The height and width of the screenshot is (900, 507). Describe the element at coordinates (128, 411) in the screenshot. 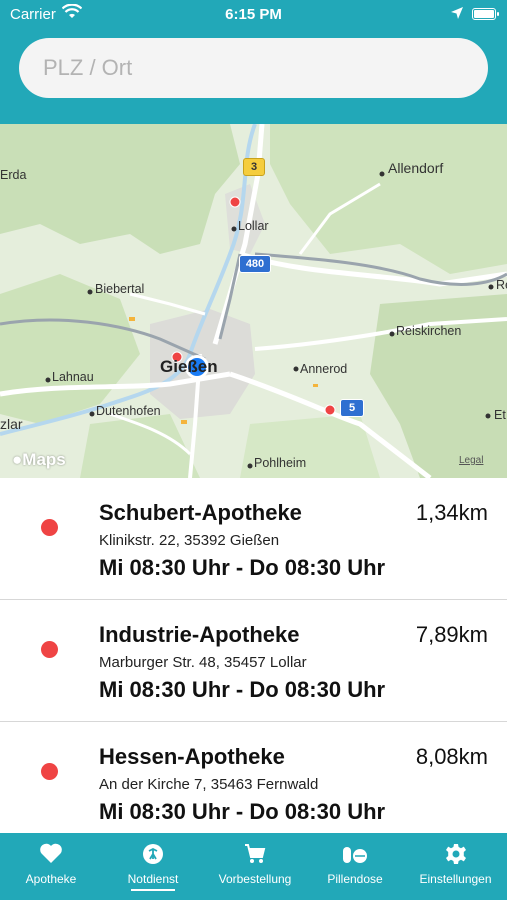

I see `map-label-dutenhofen: Dutenhofen` at that location.